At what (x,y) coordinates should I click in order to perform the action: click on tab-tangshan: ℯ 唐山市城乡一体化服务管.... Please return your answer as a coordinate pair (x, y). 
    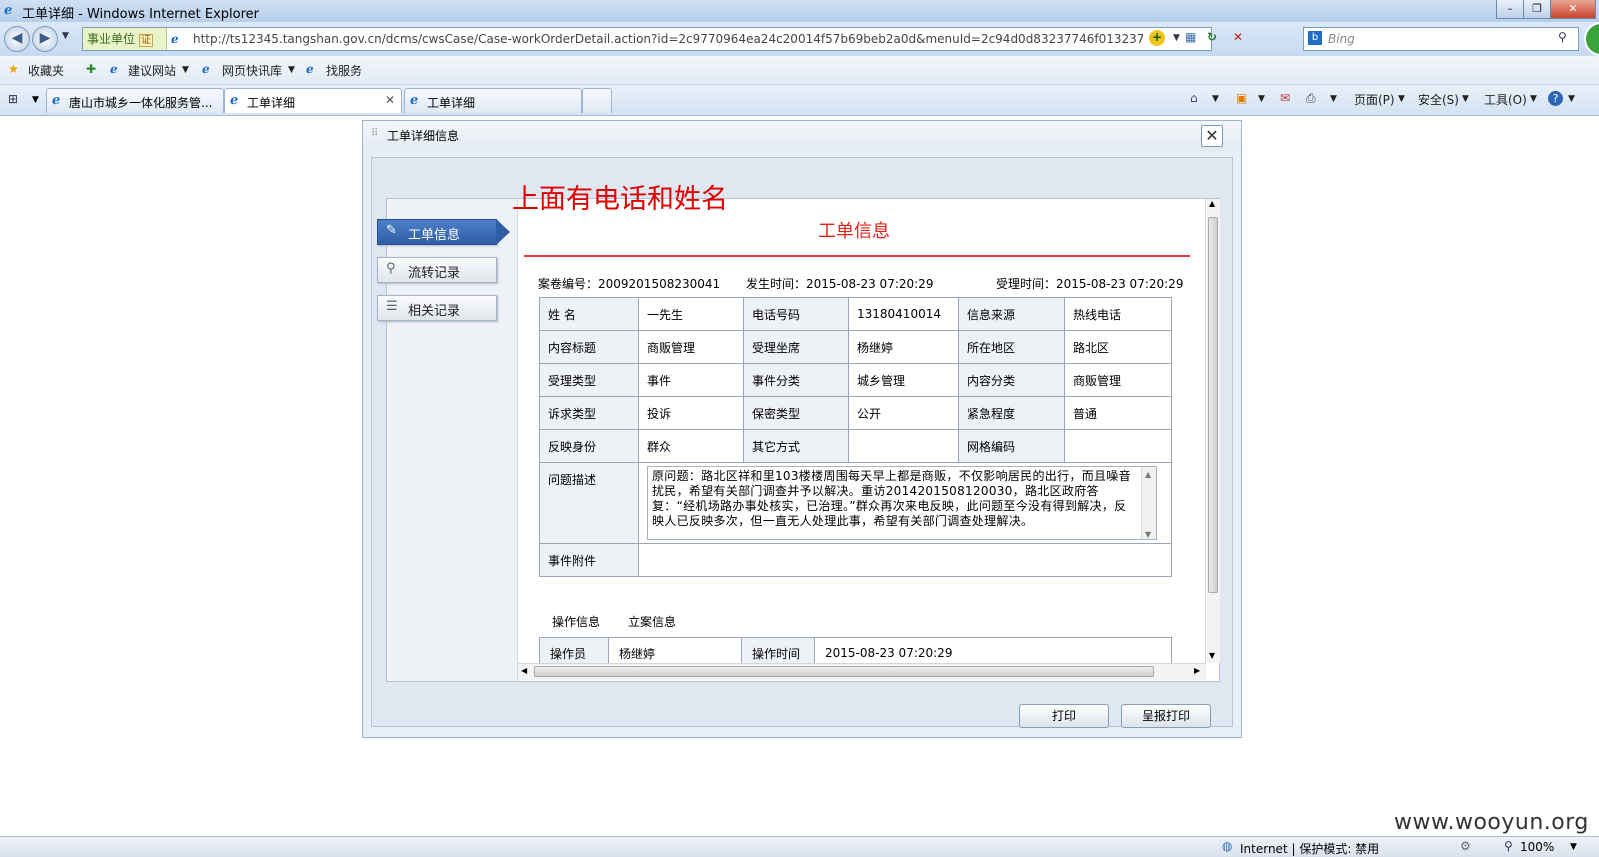
    Looking at the image, I should click on (135, 100).